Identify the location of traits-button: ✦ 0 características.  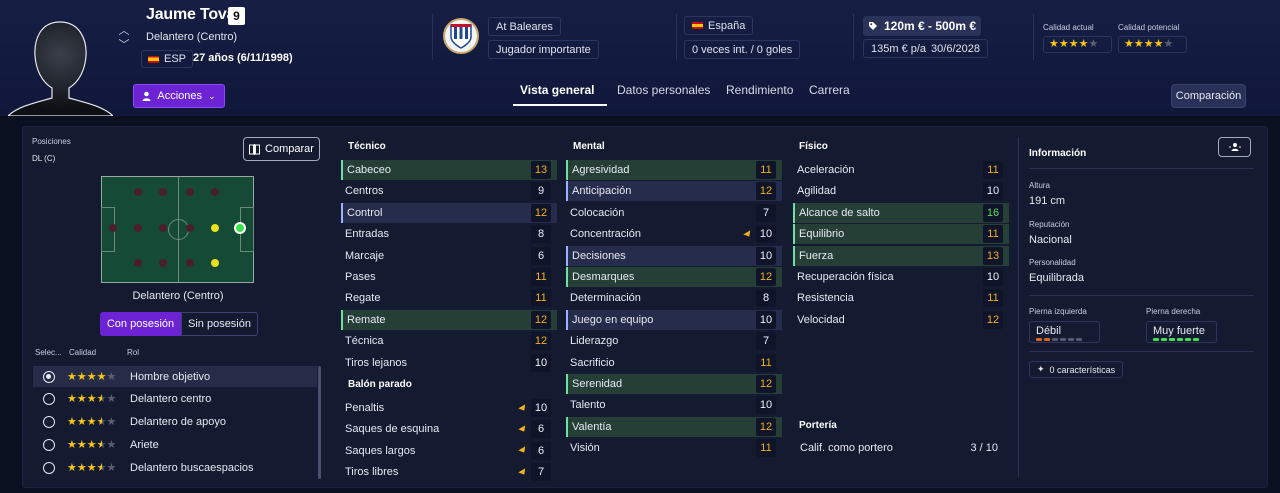
(1076, 369).